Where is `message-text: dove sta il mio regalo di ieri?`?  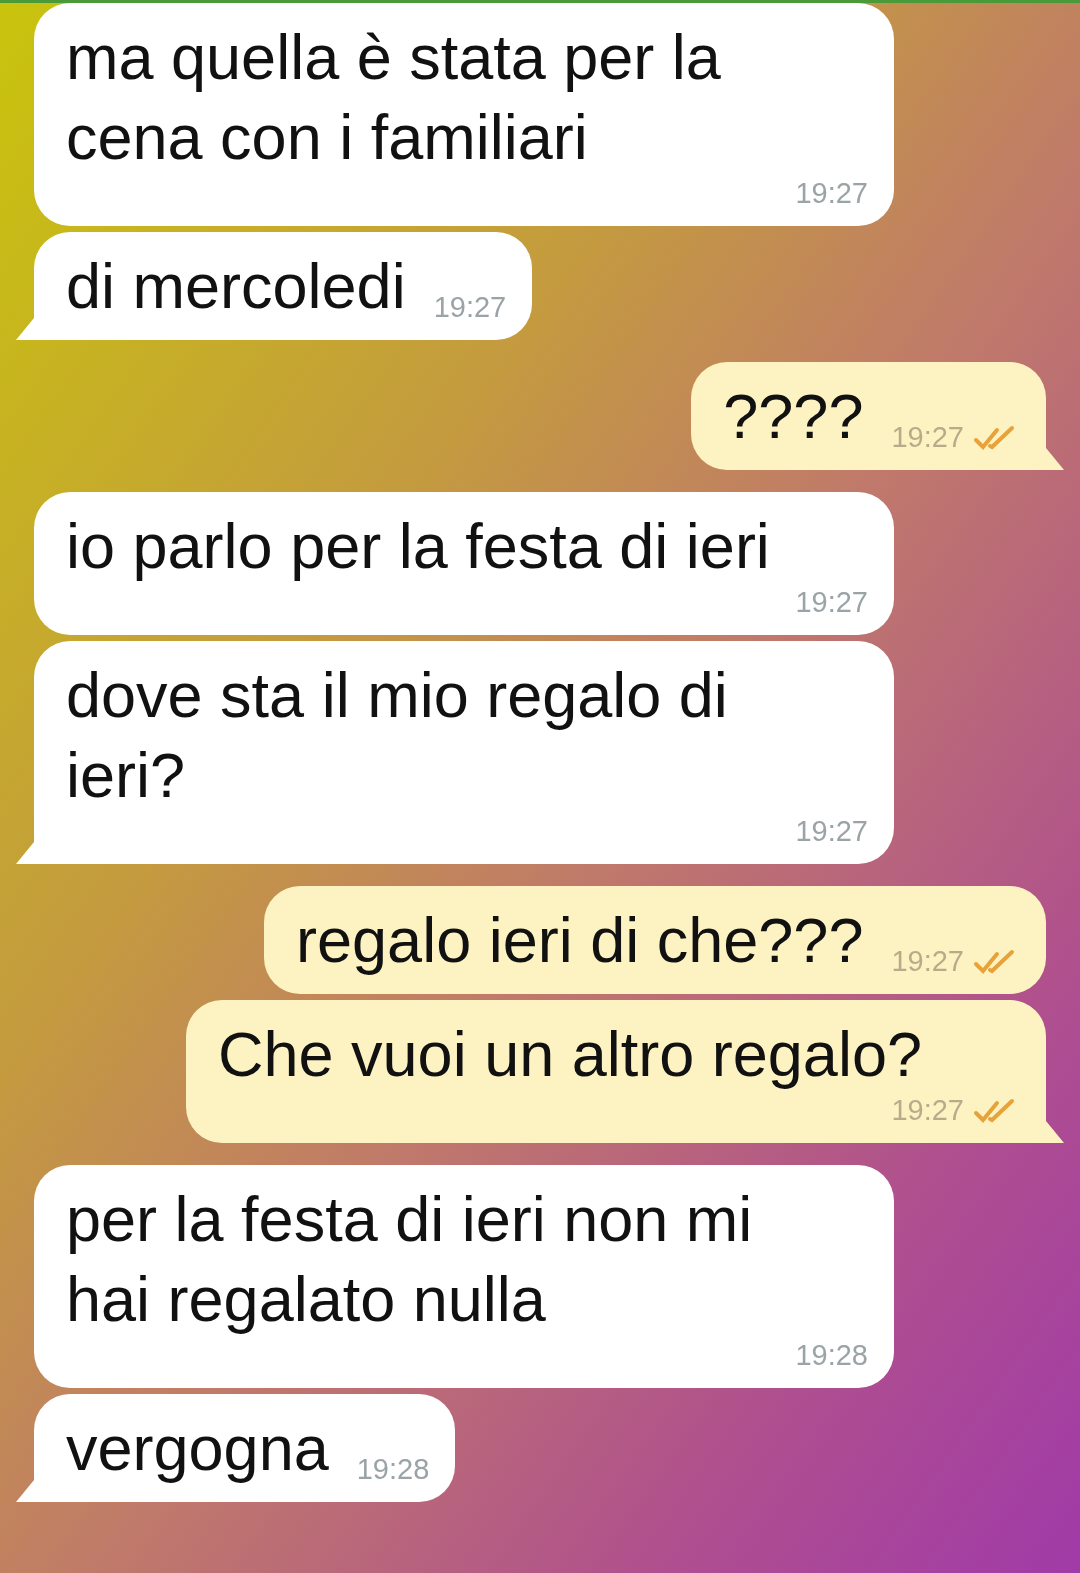 message-text: dove sta il mio regalo di ieri? is located at coordinates (397, 735).